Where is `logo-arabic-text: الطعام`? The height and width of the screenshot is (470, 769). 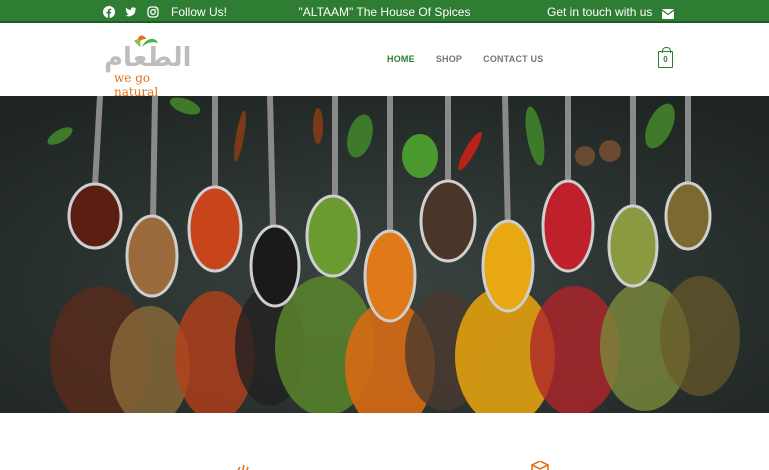 logo-arabic-text: الطعام is located at coordinates (148, 58).